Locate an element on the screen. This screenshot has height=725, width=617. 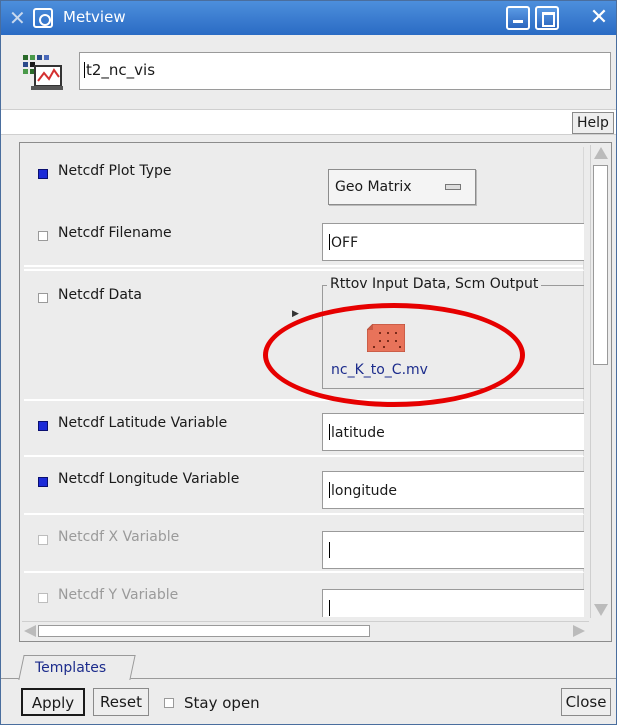
netcdf-data-icon is located at coordinates (386, 338).